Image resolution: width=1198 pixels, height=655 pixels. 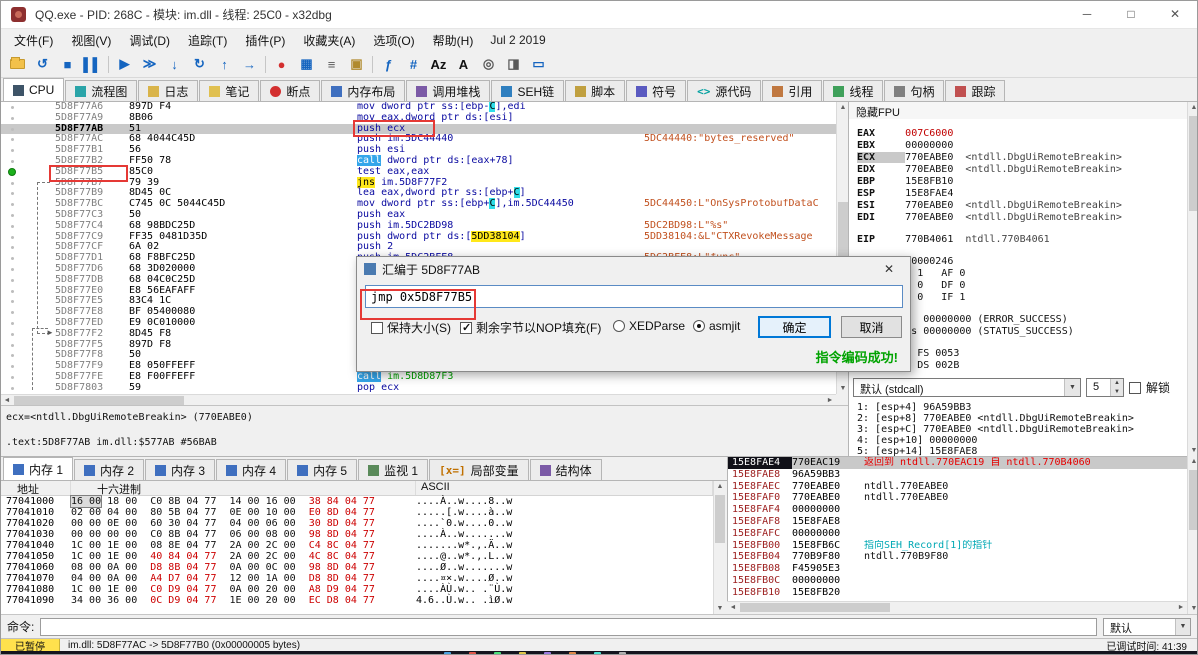 What do you see at coordinates (1193, 163) in the screenshot?
I see `registers-vscroll-thumb` at bounding box center [1193, 163].